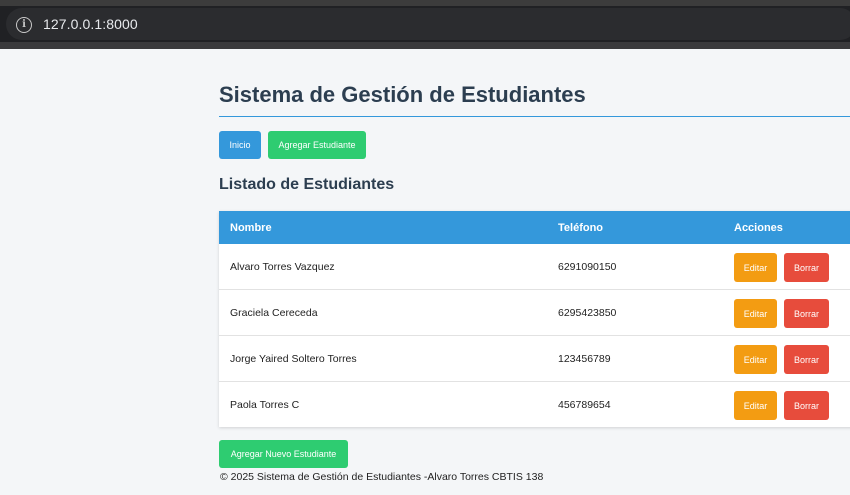 This screenshot has height=495, width=850. Describe the element at coordinates (587, 267) in the screenshot. I see `student-phone: 6291090150` at that location.